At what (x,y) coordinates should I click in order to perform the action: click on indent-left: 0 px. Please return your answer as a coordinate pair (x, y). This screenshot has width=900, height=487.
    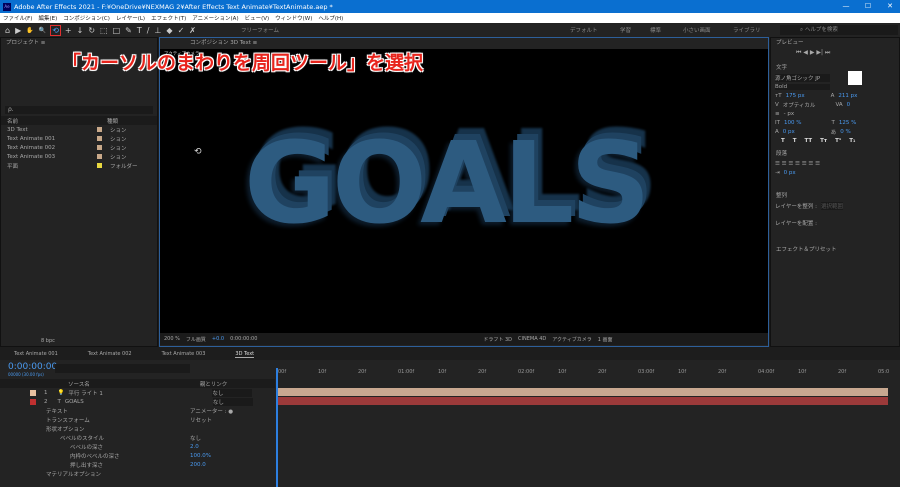
    Looking at the image, I should click on (790, 173).